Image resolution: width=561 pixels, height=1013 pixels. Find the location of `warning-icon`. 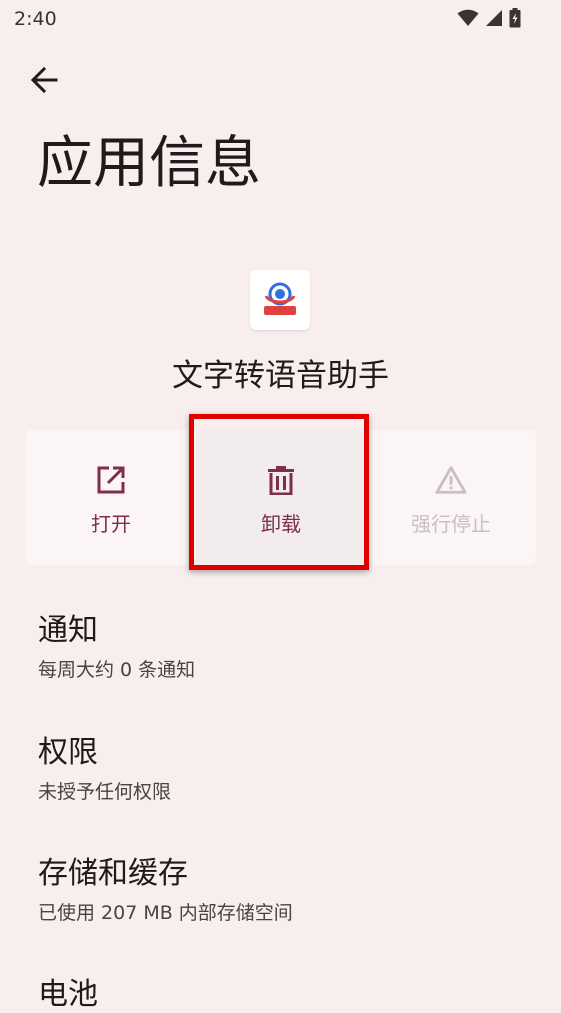

warning-icon is located at coordinates (451, 480).